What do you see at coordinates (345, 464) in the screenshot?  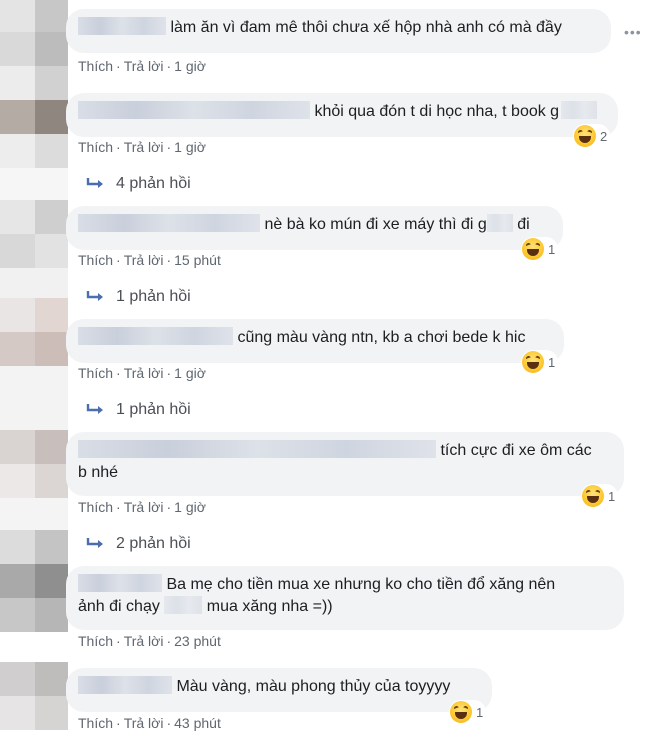 I see `comment-bubble: tích cực đi xe ôm các b nhé` at bounding box center [345, 464].